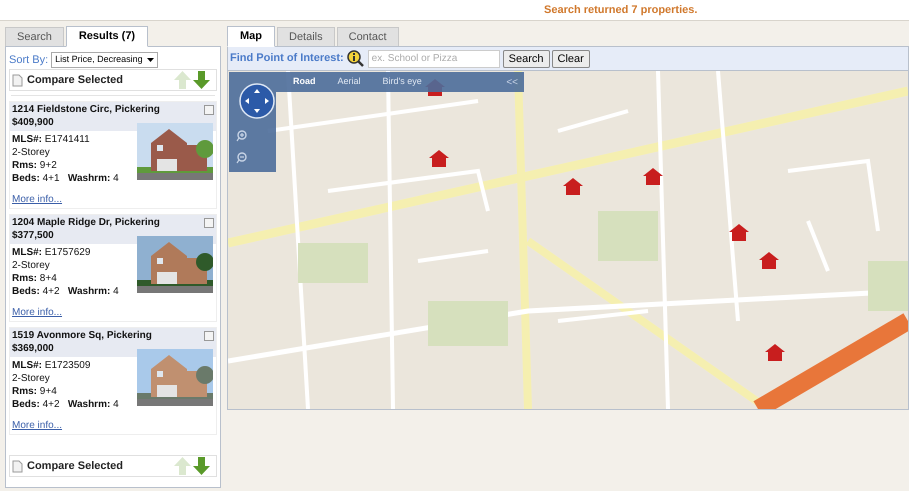  I want to click on listing-price: $369,000, so click(33, 348).